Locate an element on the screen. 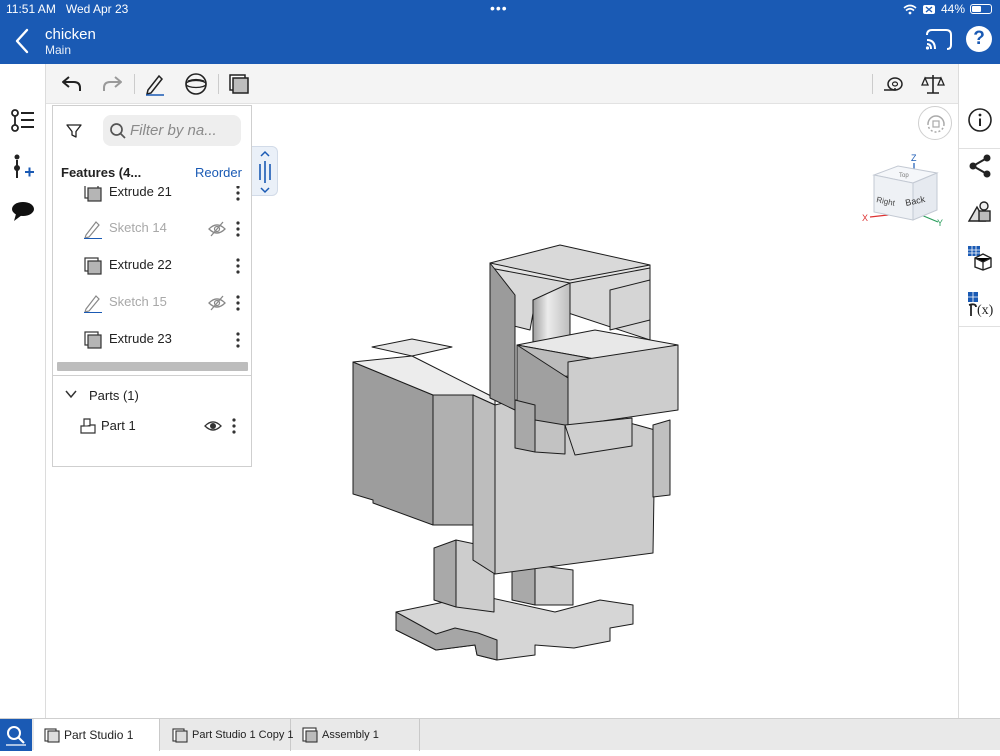 The width and height of the screenshot is (1000, 756). feature-row: Extrude 21 is located at coordinates (152, 198).